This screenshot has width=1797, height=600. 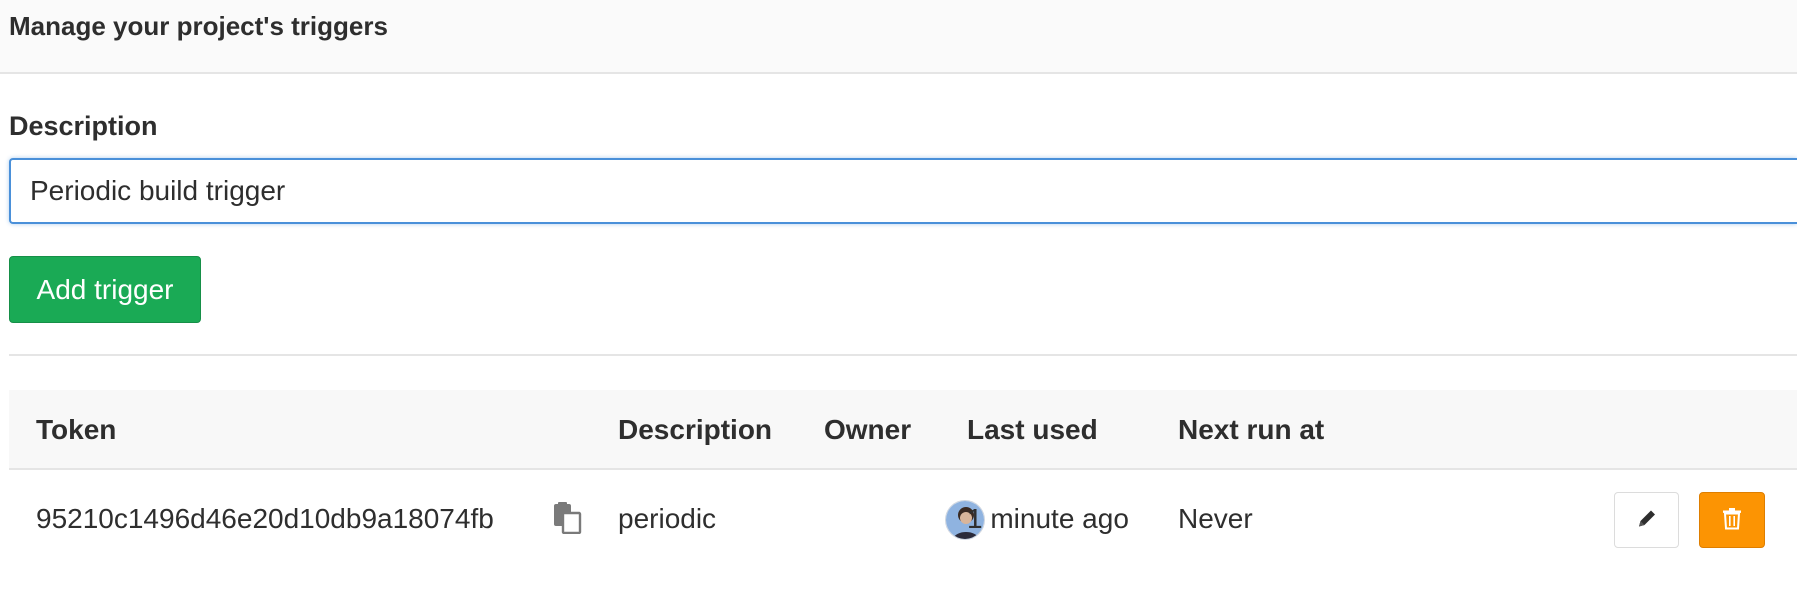 What do you see at coordinates (198, 26) in the screenshot?
I see `panel-title: Manage your project's triggers` at bounding box center [198, 26].